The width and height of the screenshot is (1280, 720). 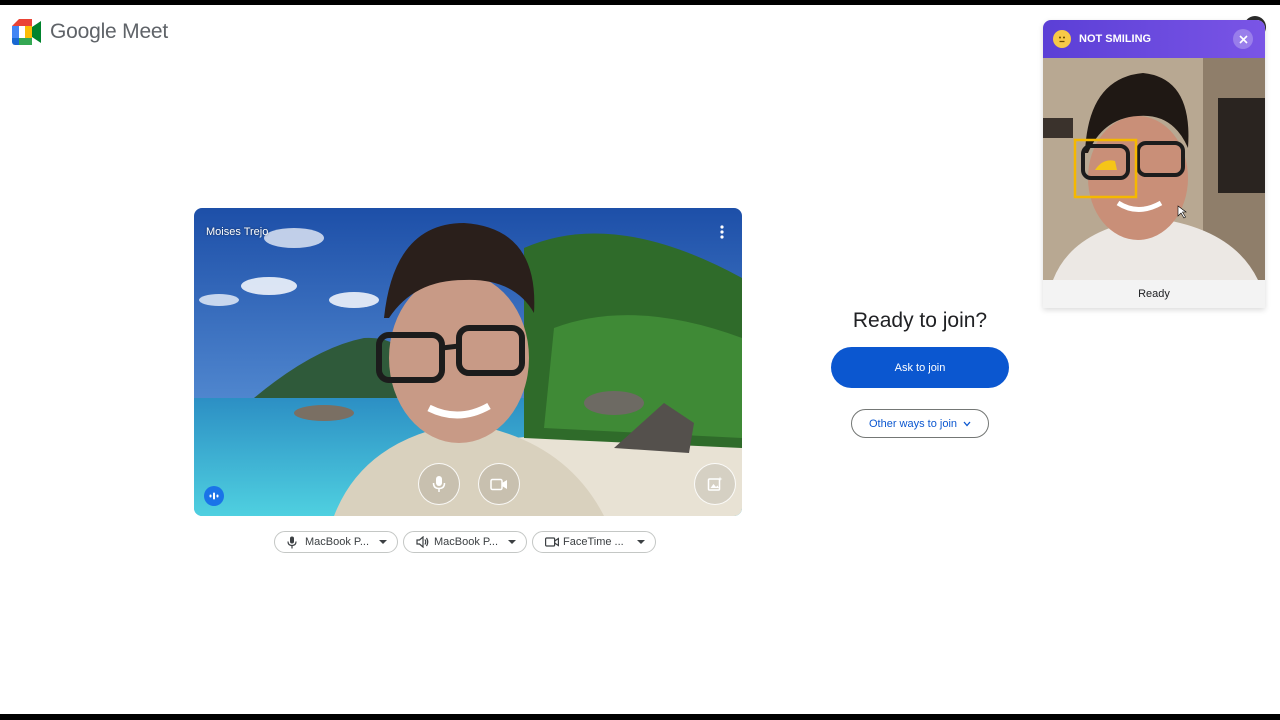 I want to click on camera-feed-image, so click(x=1154, y=169).